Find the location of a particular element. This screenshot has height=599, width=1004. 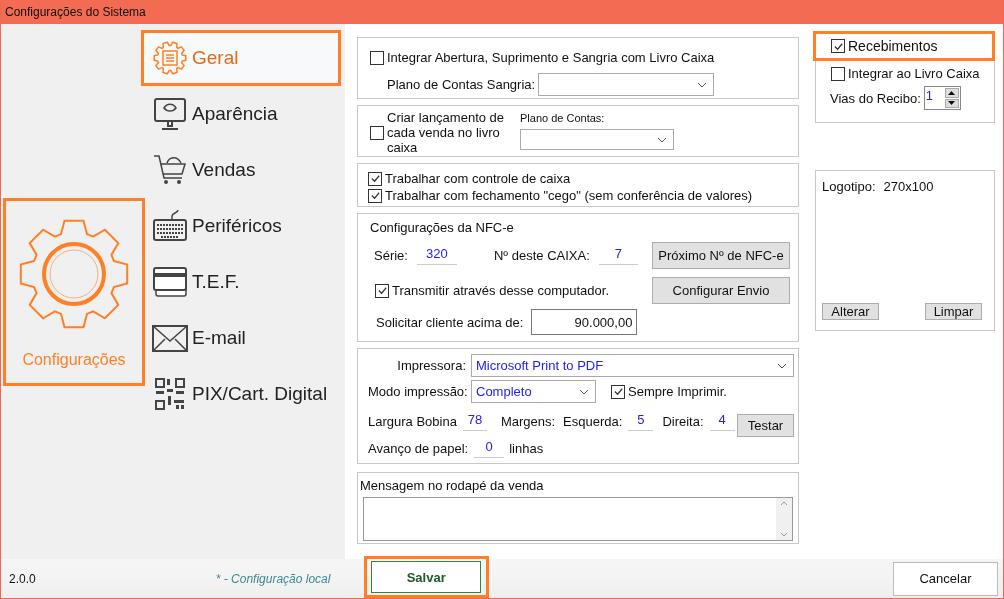

field-label: Modo impressão: is located at coordinates (417, 391).